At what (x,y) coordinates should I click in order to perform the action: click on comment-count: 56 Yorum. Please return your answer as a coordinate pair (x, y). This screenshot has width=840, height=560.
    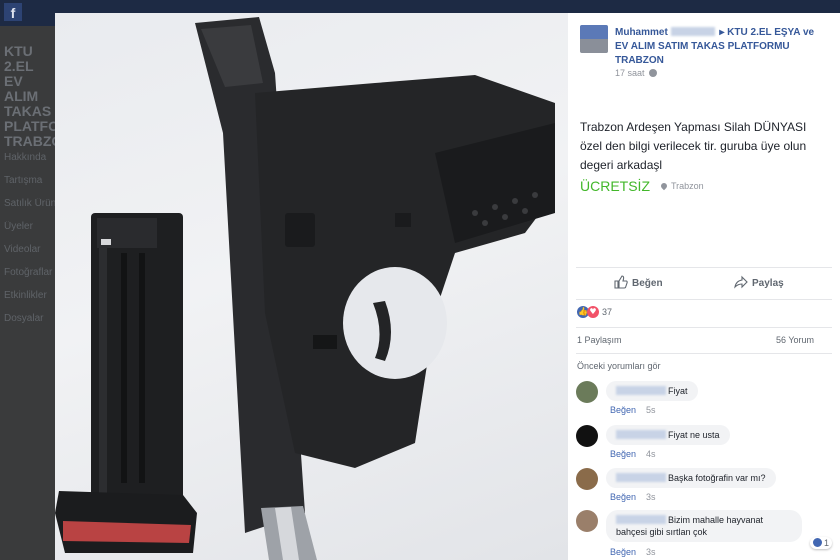
    Looking at the image, I should click on (795, 340).